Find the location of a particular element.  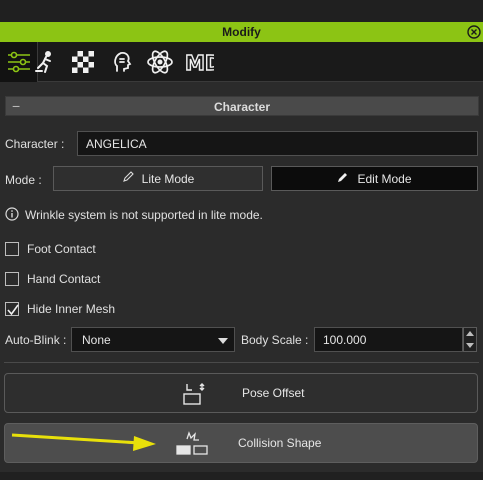

panel-titlebar: Modify is located at coordinates (241, 32).